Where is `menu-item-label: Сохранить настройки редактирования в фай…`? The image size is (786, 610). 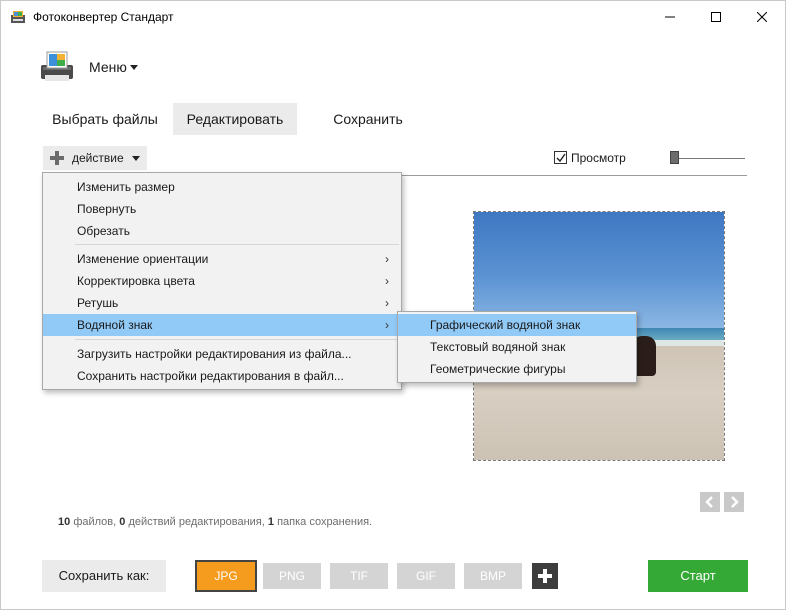
menu-item-label: Сохранить настройки редактирования в фай… is located at coordinates (210, 376).